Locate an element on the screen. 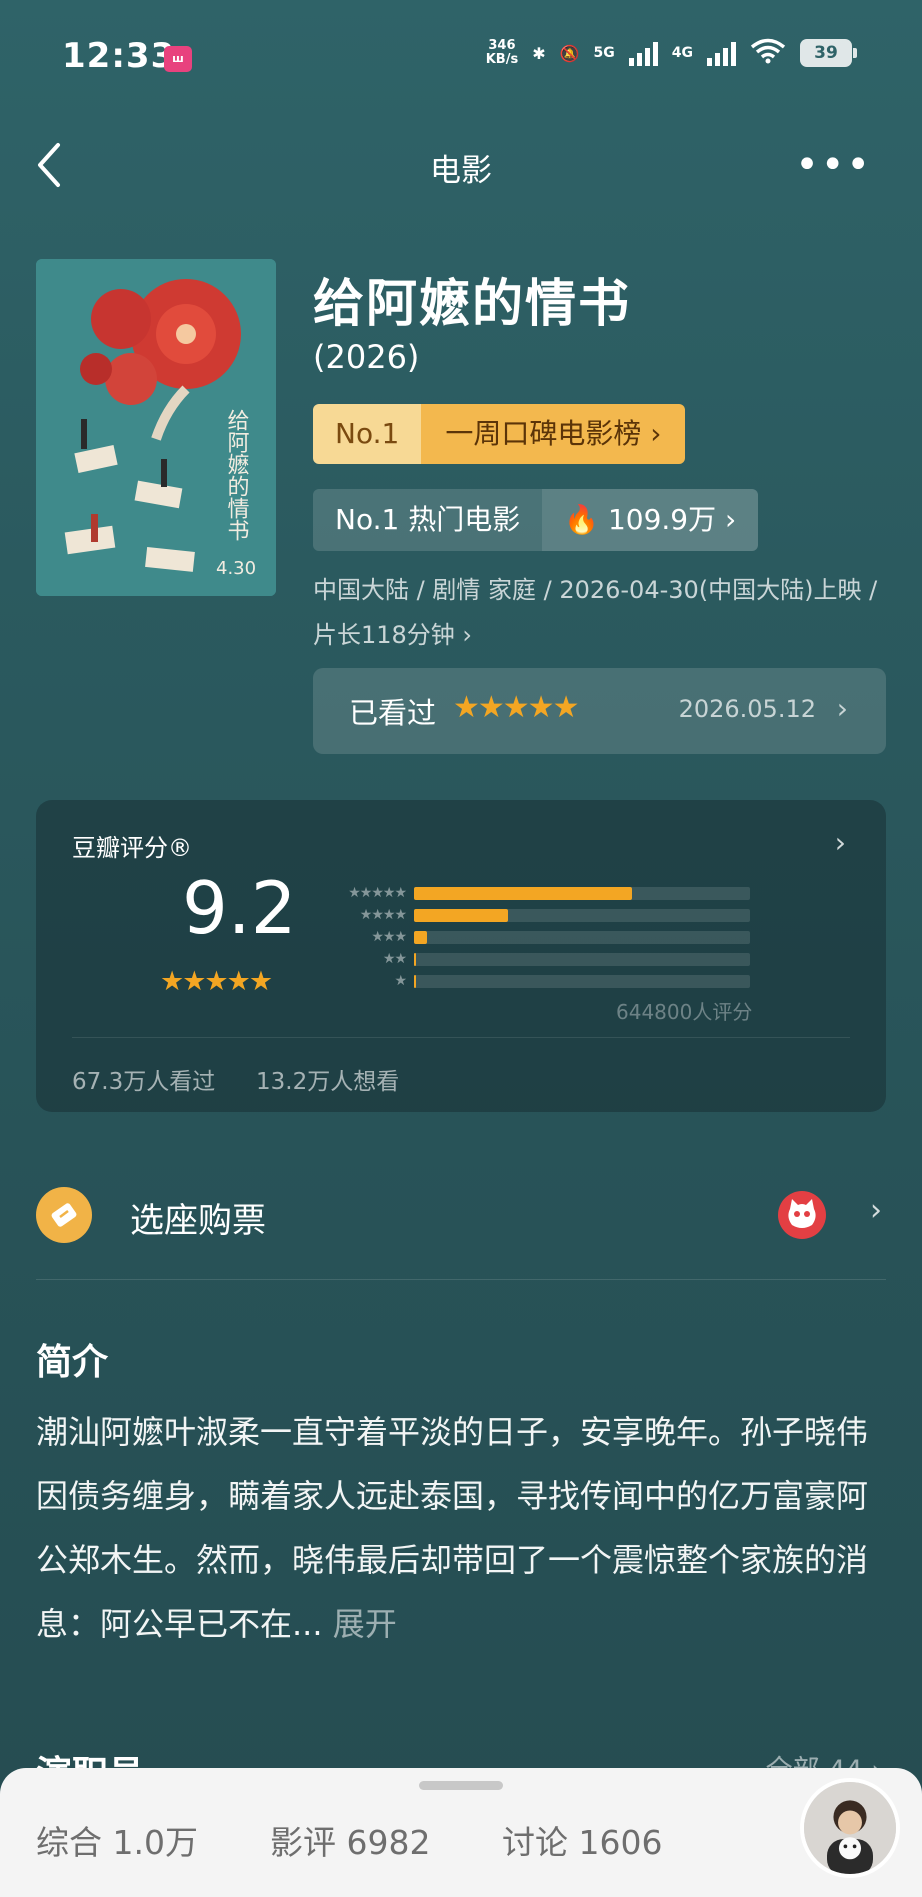  network-speed: 346 KB/s is located at coordinates (502, 52).